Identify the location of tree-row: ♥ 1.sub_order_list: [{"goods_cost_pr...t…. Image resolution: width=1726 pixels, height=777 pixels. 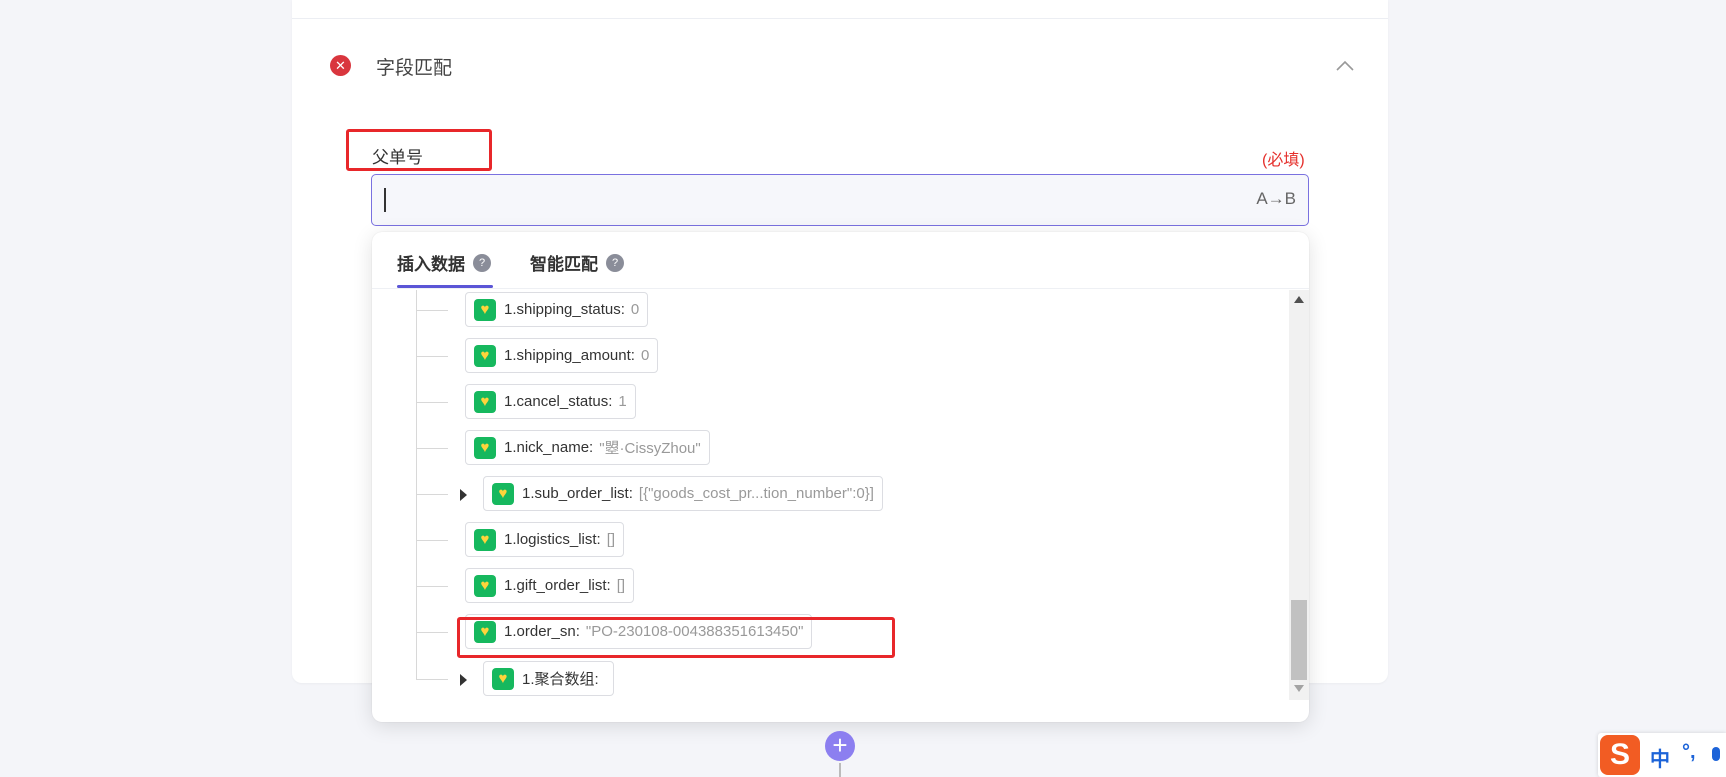
(822, 494).